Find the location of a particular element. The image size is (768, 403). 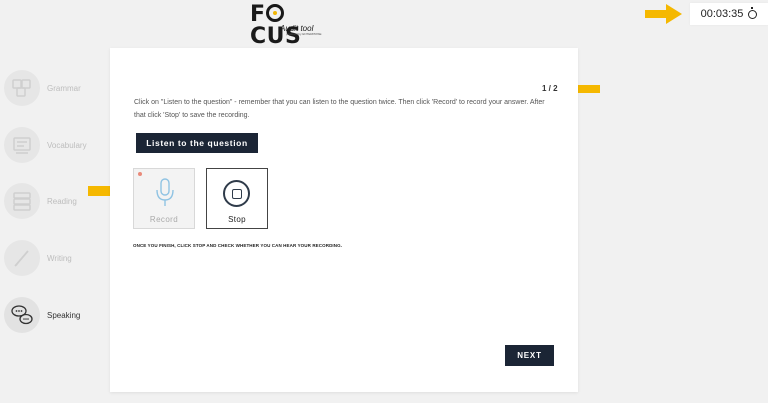

speaking-icon is located at coordinates (22, 315).